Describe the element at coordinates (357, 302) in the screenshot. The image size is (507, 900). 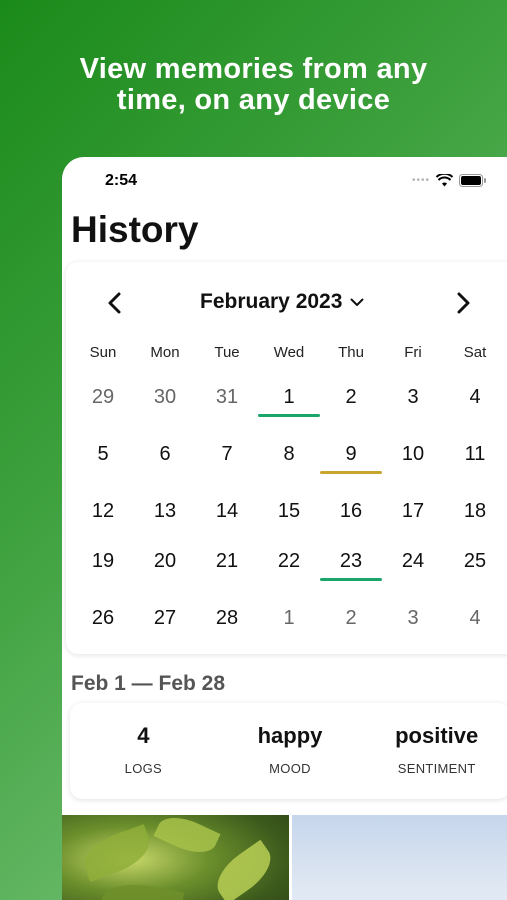
I see `chevron-down-icon` at that location.